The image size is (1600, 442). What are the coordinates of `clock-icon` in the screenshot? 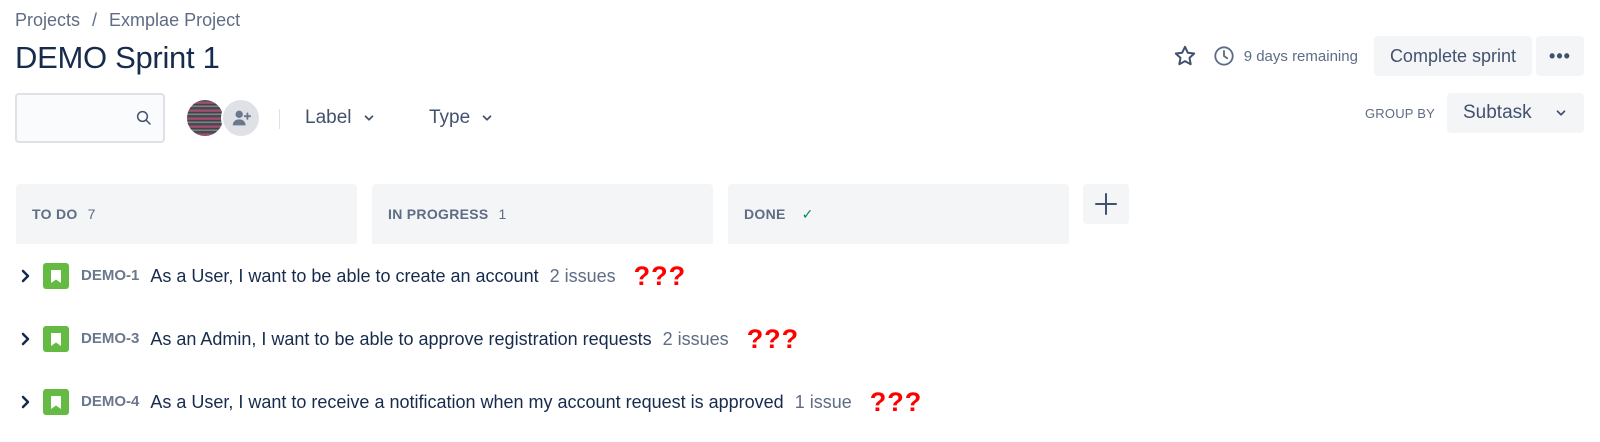 It's located at (1224, 56).